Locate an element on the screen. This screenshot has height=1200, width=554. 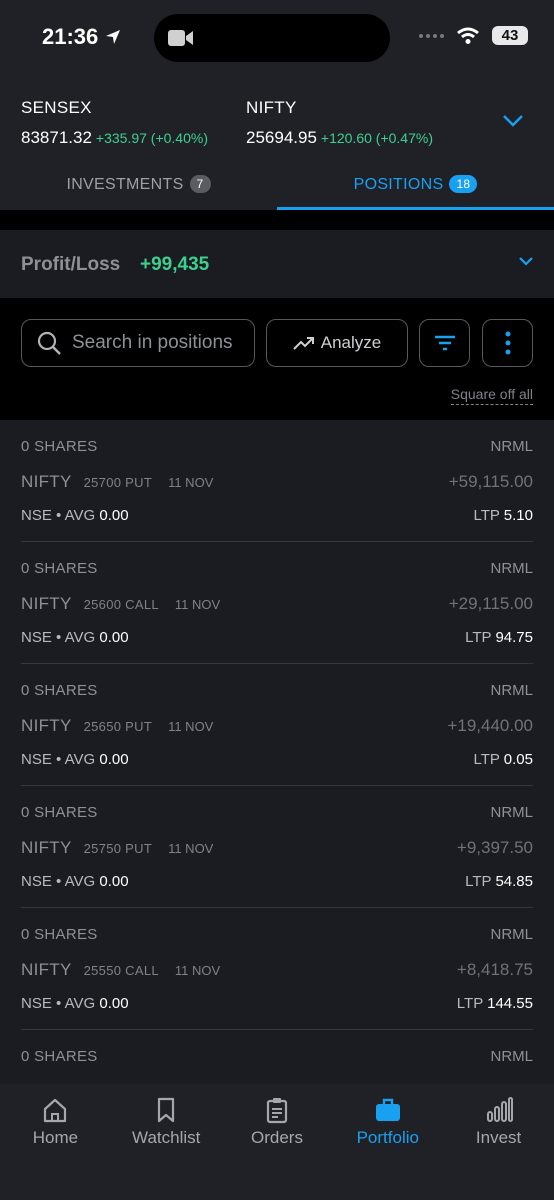
more-options-button is located at coordinates (507, 343).